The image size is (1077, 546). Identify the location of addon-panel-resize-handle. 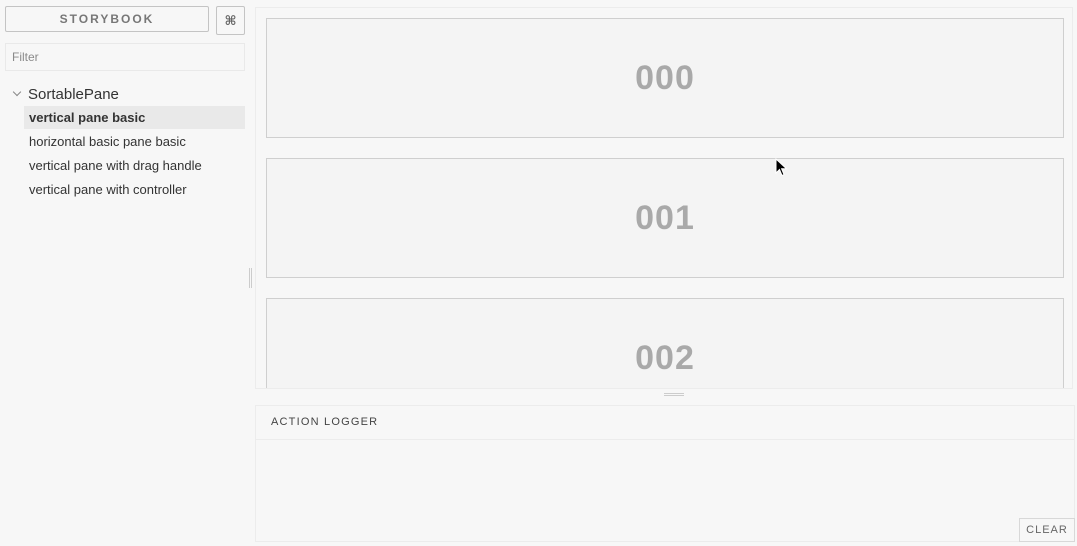
(674, 394).